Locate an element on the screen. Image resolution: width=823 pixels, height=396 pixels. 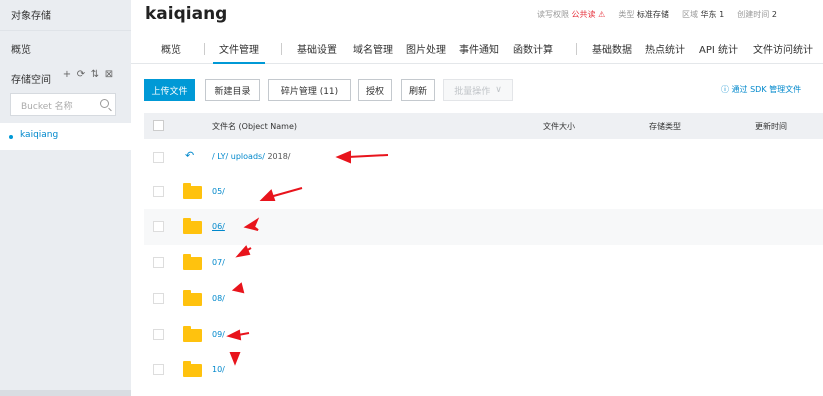
region-value: 华东 1 is located at coordinates (712, 14).